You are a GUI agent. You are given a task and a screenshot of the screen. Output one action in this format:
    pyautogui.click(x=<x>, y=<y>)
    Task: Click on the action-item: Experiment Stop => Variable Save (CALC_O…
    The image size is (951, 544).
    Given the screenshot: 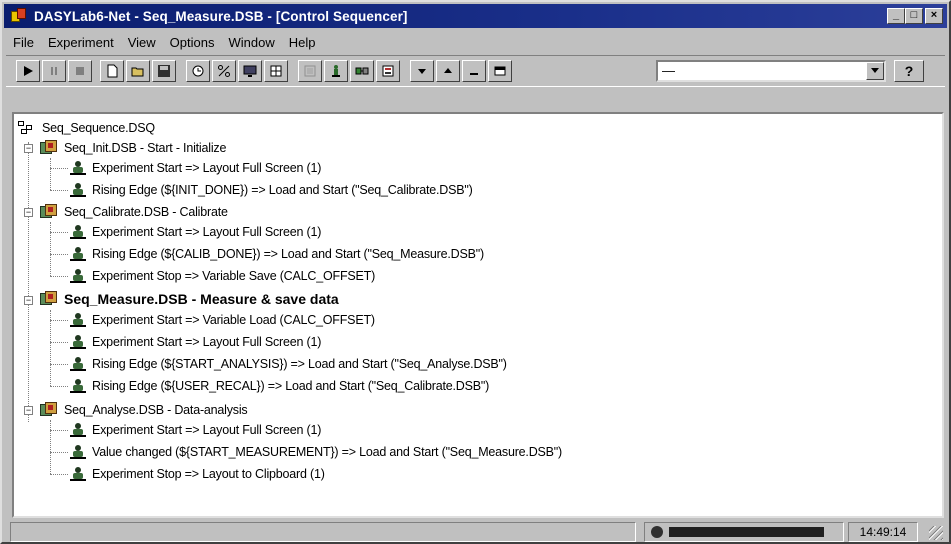 What is the action you would take?
    pyautogui.click(x=222, y=276)
    